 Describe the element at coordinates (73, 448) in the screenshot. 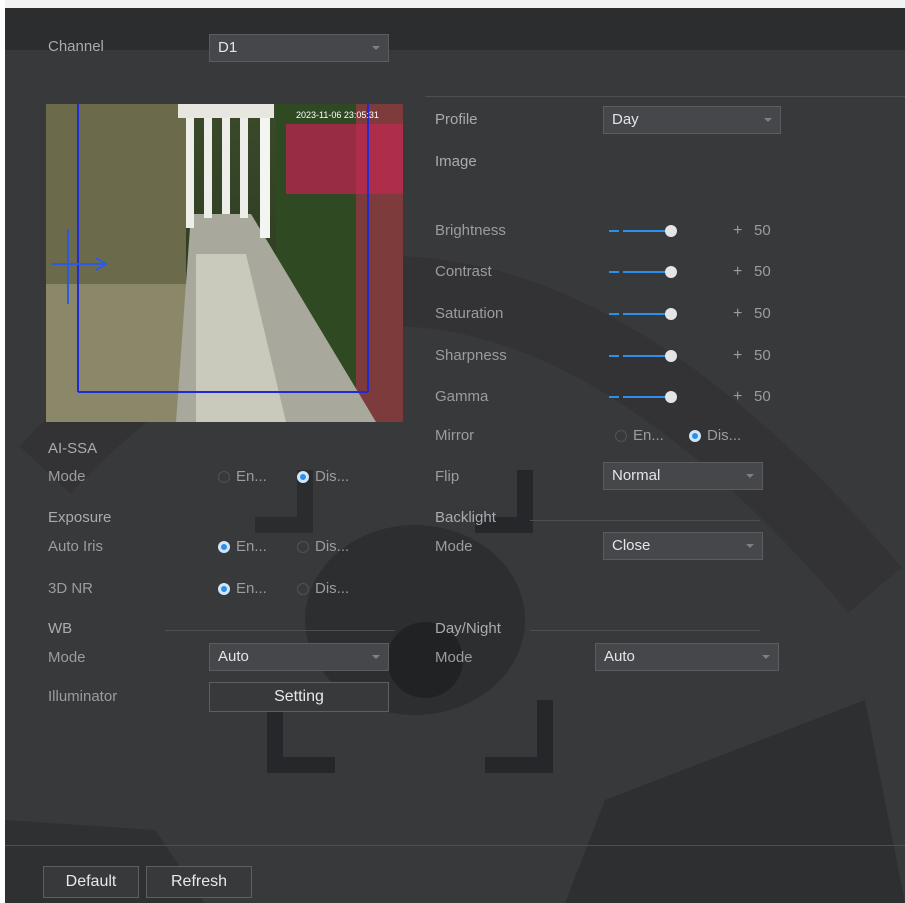

I see `ai-ssa-section-label: AI-SSA` at that location.